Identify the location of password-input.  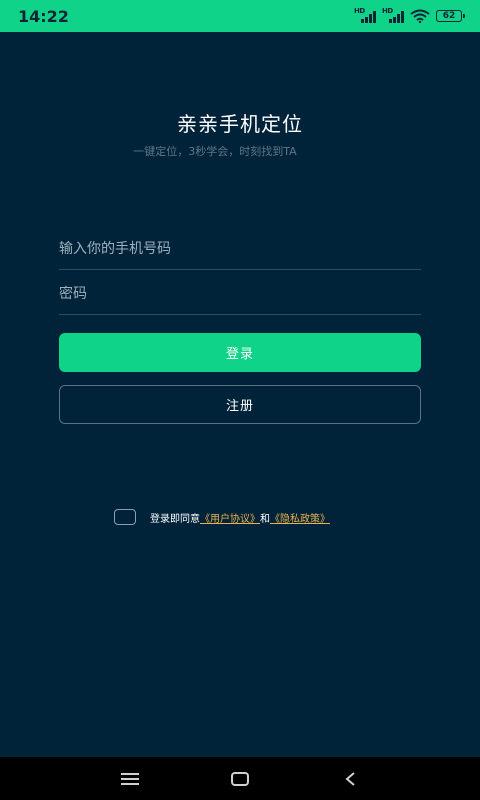
(240, 293).